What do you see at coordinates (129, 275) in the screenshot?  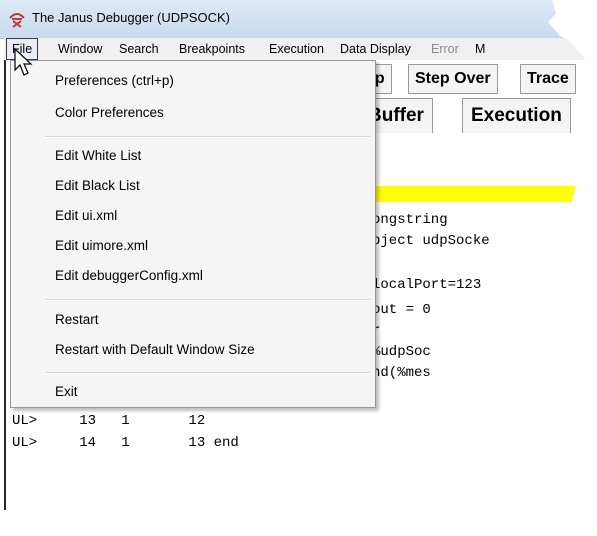 I see `menu-item-edit-debuggerconfig-xml: Edit debuggerConfig.xml` at bounding box center [129, 275].